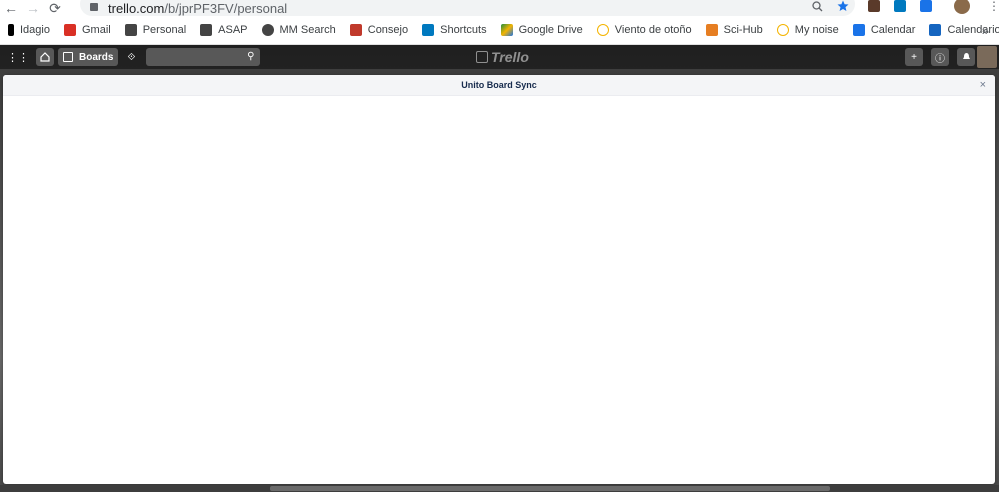 This screenshot has width=999, height=492. What do you see at coordinates (506, 30) in the screenshot?
I see `drive-icon` at bounding box center [506, 30].